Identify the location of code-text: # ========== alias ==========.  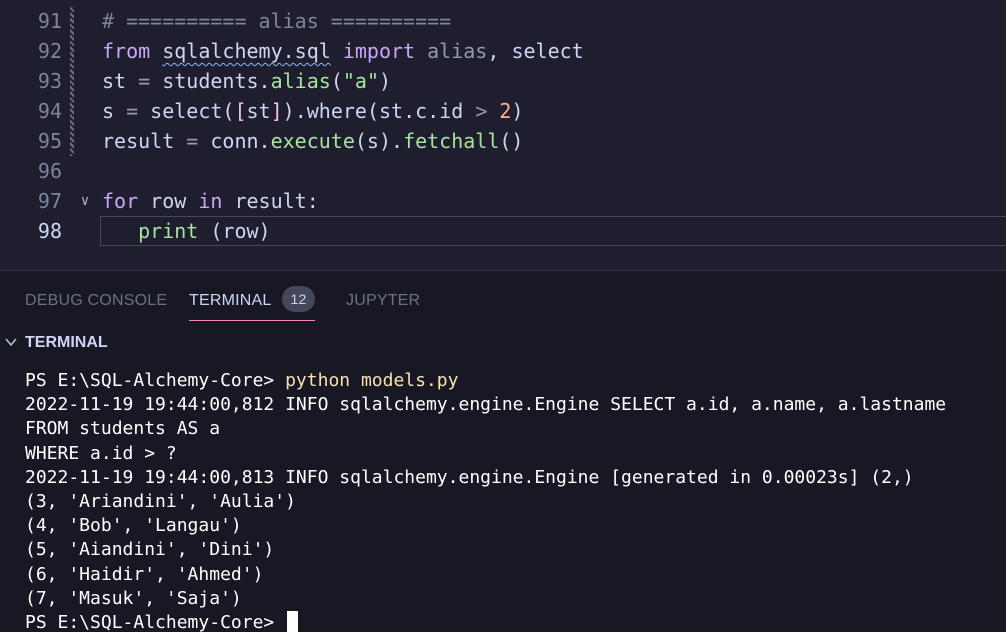
(276, 21).